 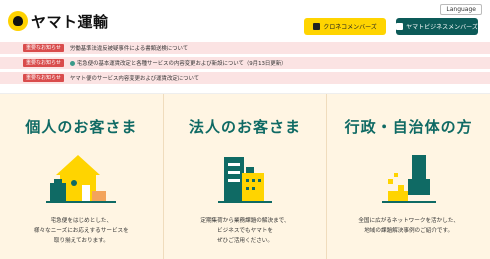 I want to click on notice-link: 労働基準法違反被疑事件による書類送検について, so click(x=129, y=48).